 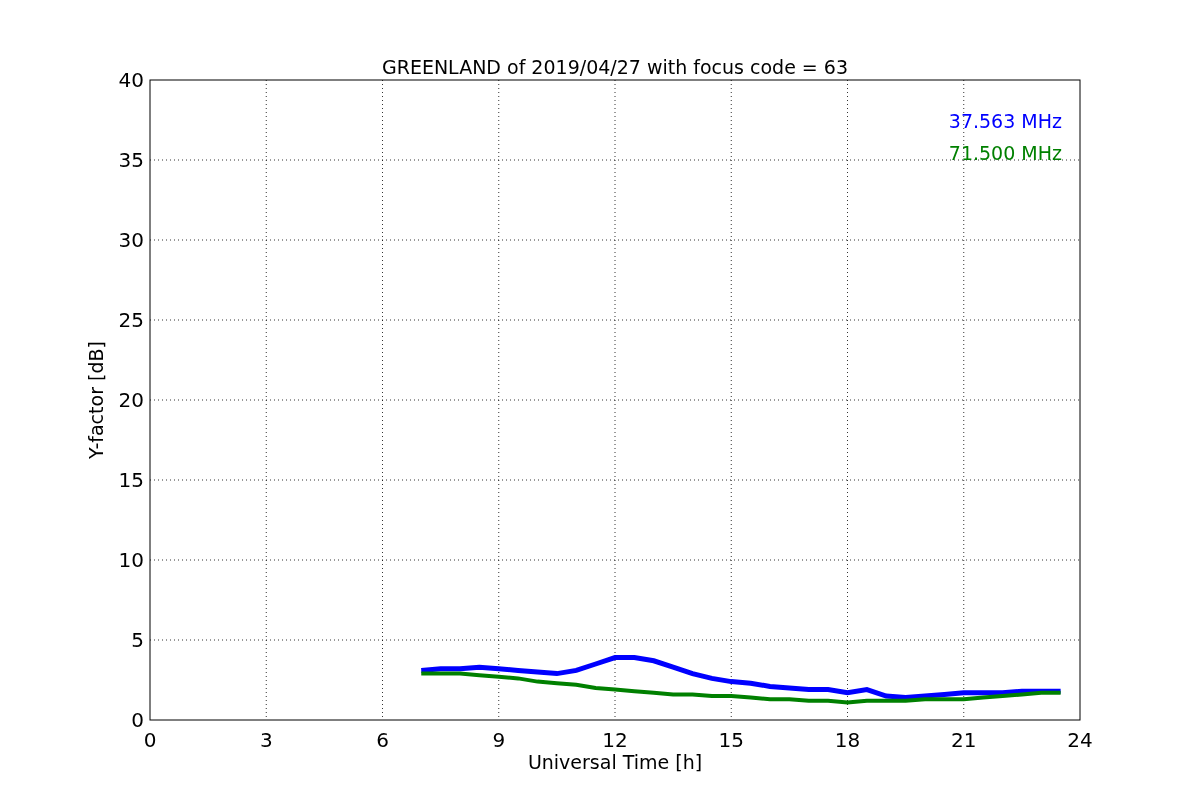 I want to click on x-tick-label: 12, so click(x=615, y=740).